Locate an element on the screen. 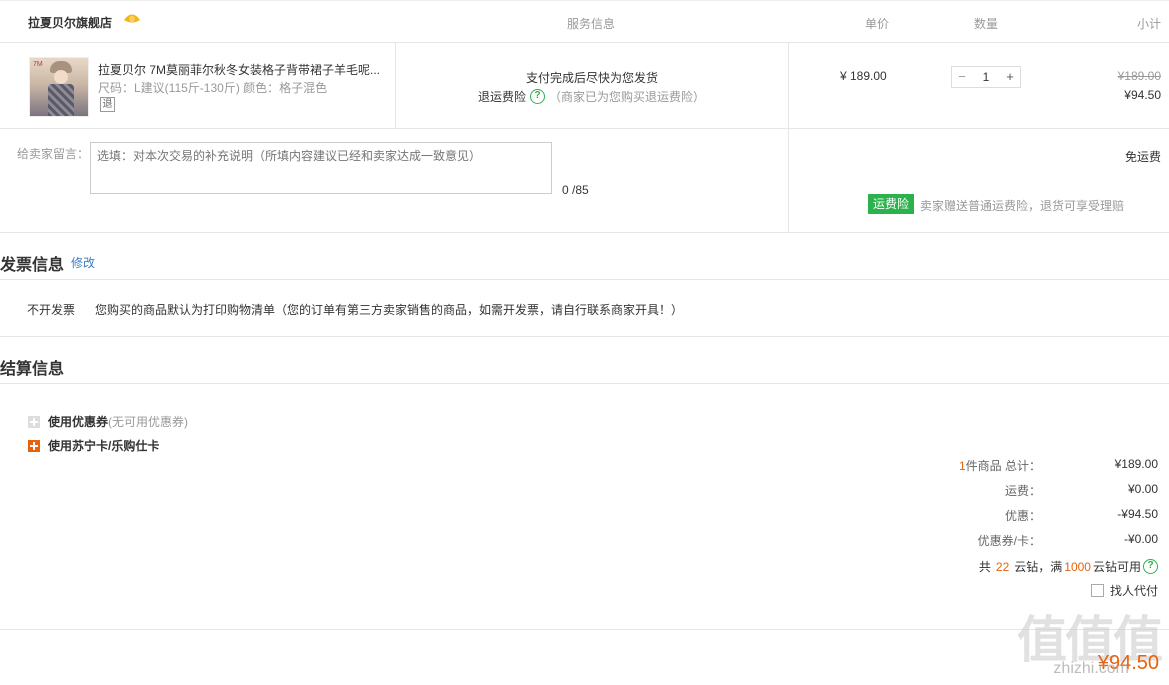 The width and height of the screenshot is (1169, 685). column-quantity: 数量 is located at coordinates (986, 24).